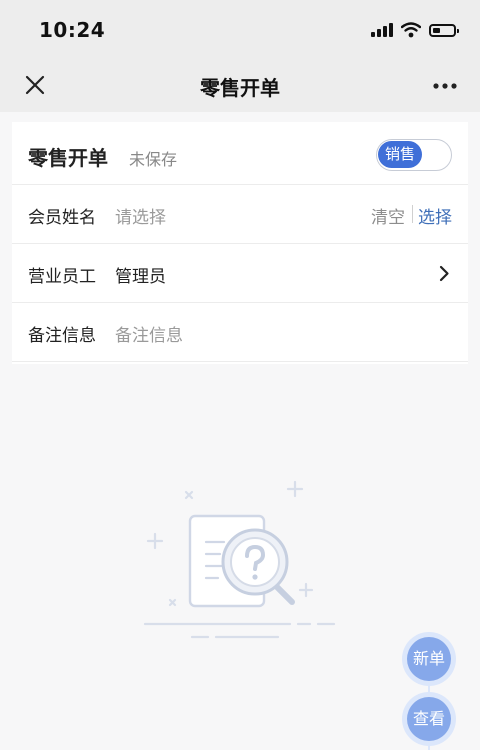  I want to click on view-orders-button: 查看, so click(429, 719).